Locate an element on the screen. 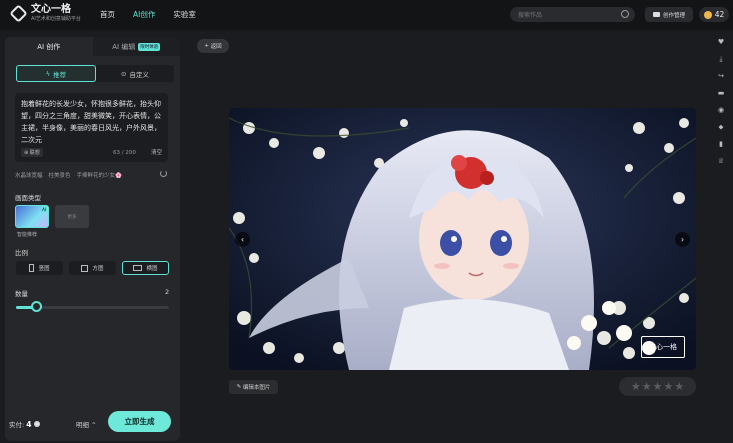  logo-icon is located at coordinates (18, 13).